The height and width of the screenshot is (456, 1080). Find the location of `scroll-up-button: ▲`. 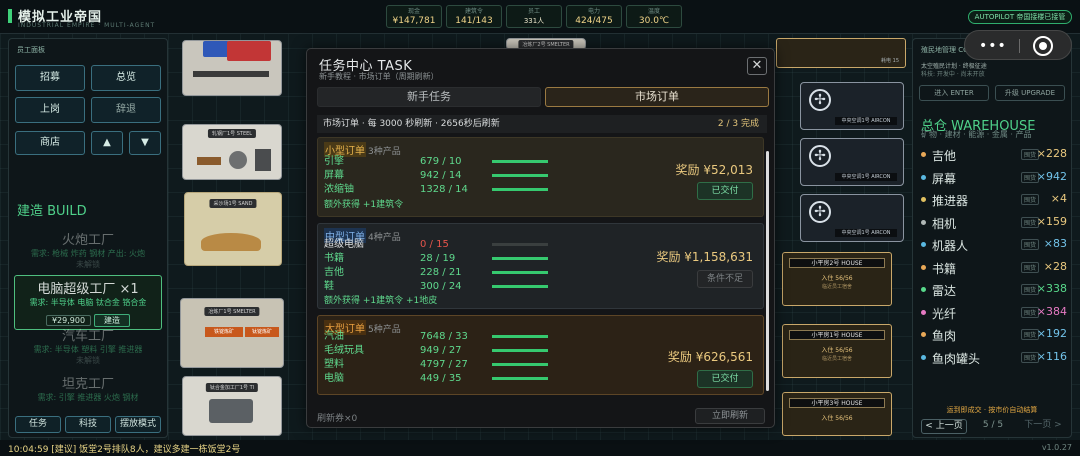

scroll-up-button: ▲ is located at coordinates (107, 143).